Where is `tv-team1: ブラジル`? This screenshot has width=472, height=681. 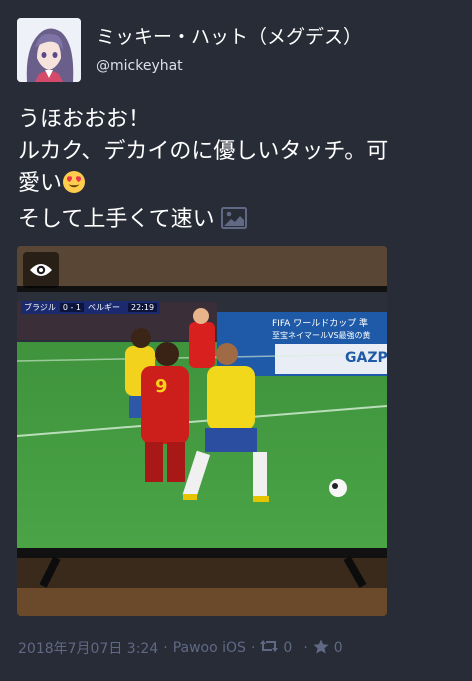
tv-team1: ブラジル is located at coordinates (40, 307).